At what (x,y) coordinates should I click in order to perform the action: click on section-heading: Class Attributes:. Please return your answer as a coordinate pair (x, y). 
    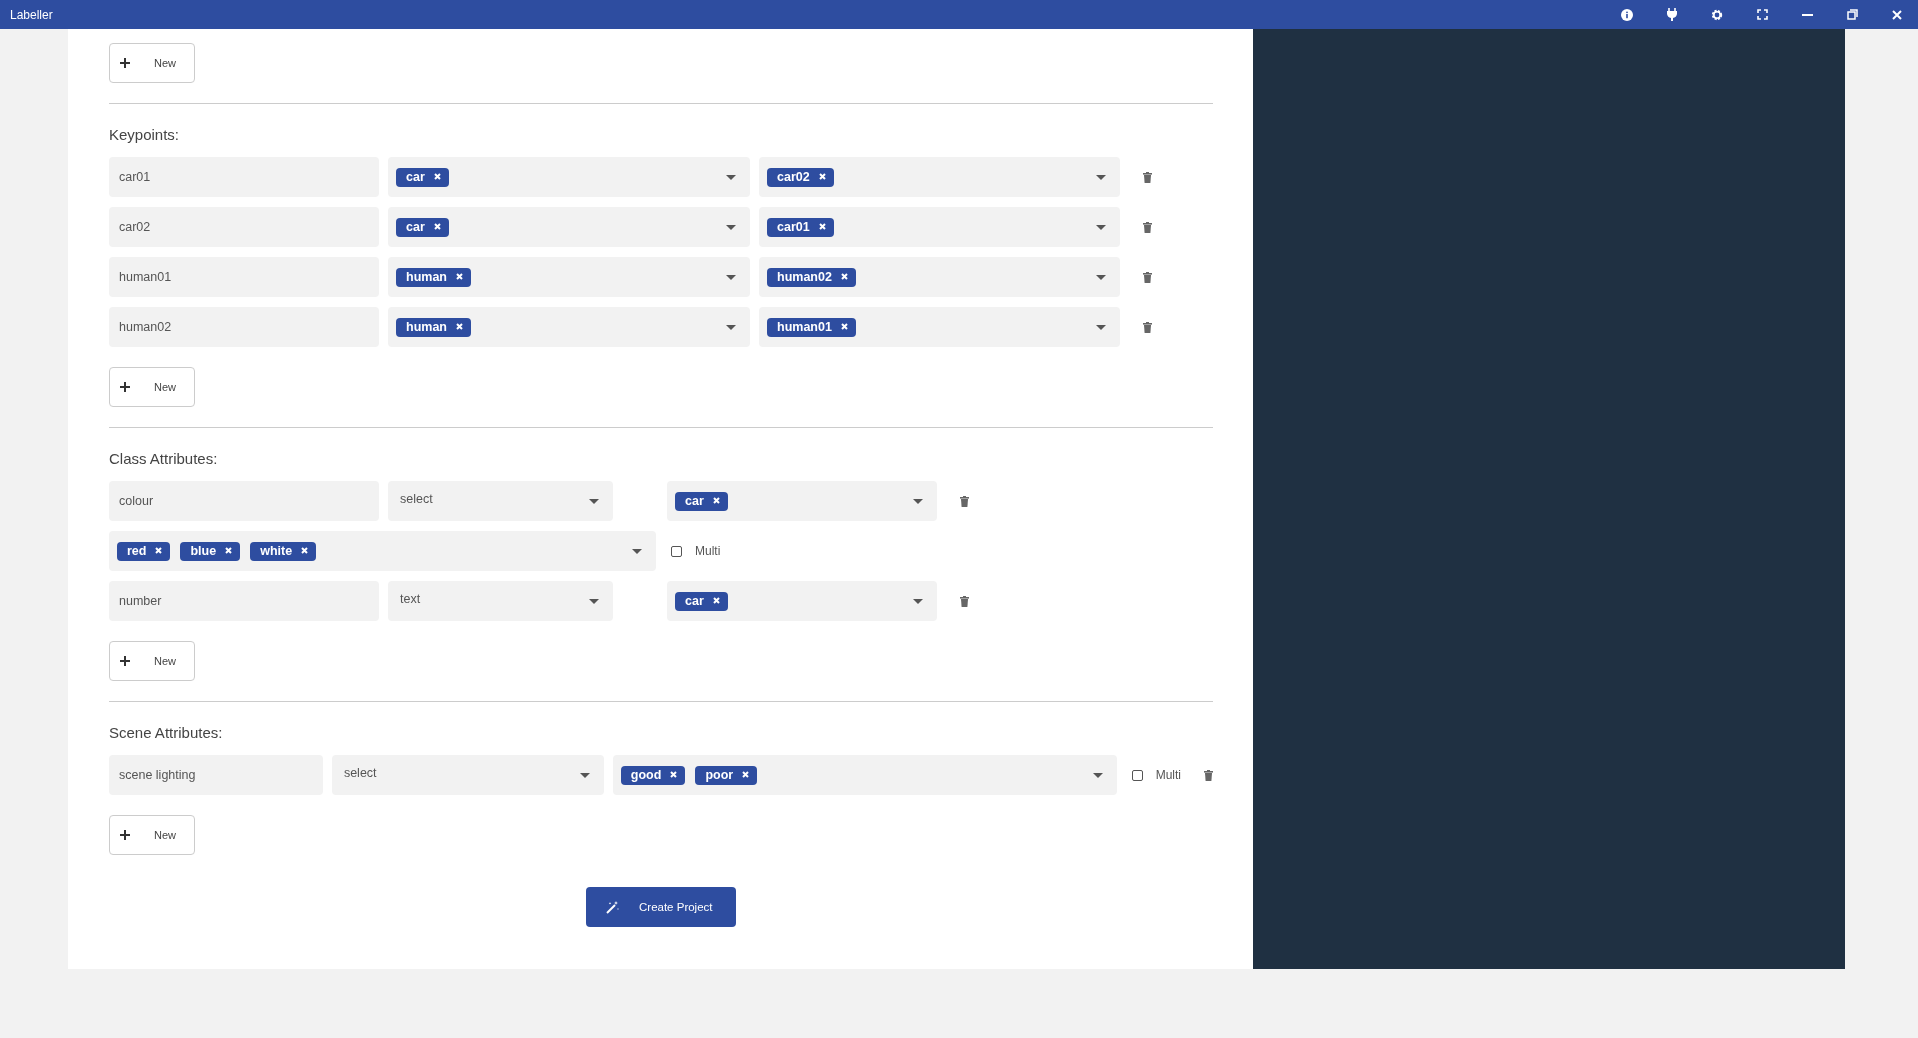
    Looking at the image, I should click on (164, 458).